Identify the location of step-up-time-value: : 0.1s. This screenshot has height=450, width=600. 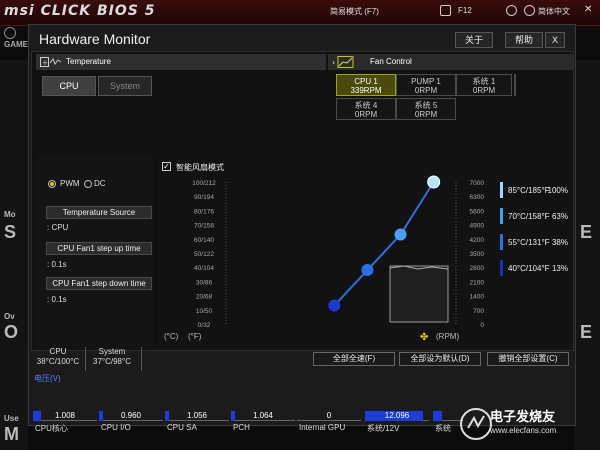
(57, 264).